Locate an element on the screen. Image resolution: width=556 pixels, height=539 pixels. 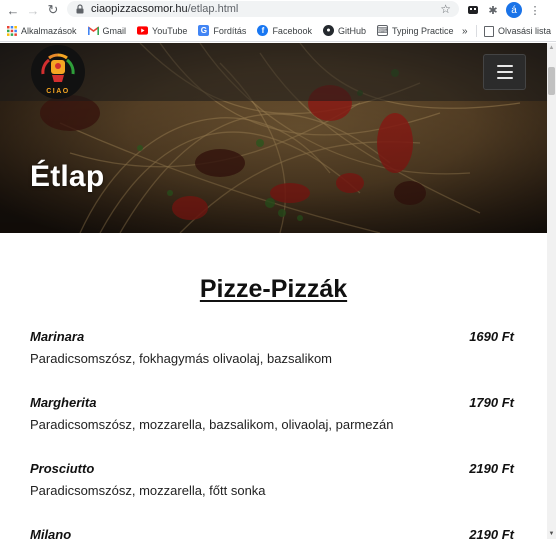
page-title: Étlap is located at coordinates (67, 176).